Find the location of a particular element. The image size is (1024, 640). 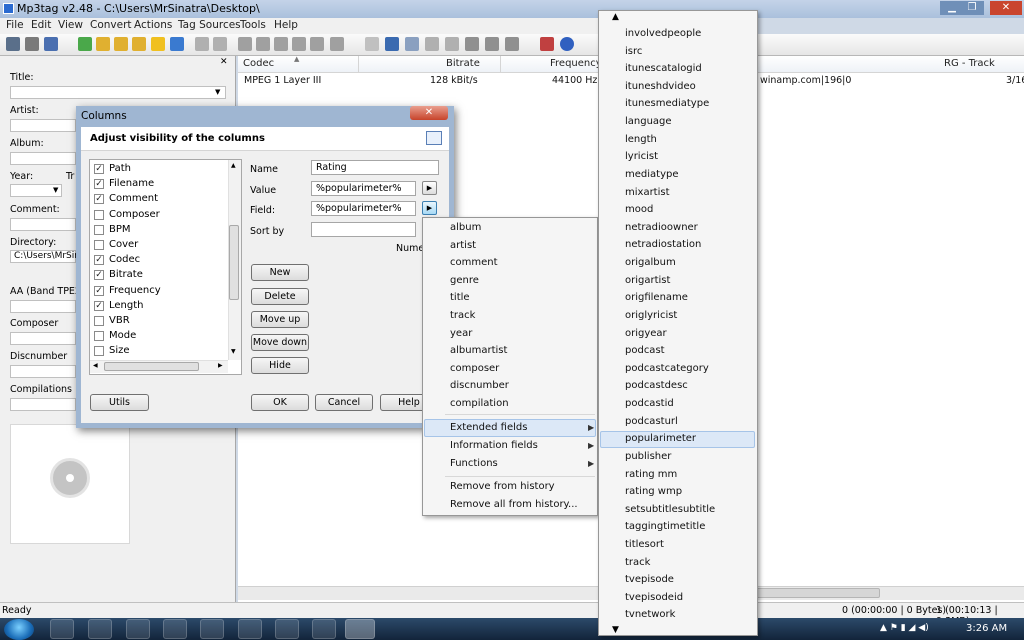

extended-field-item: language is located at coordinates (648, 121).